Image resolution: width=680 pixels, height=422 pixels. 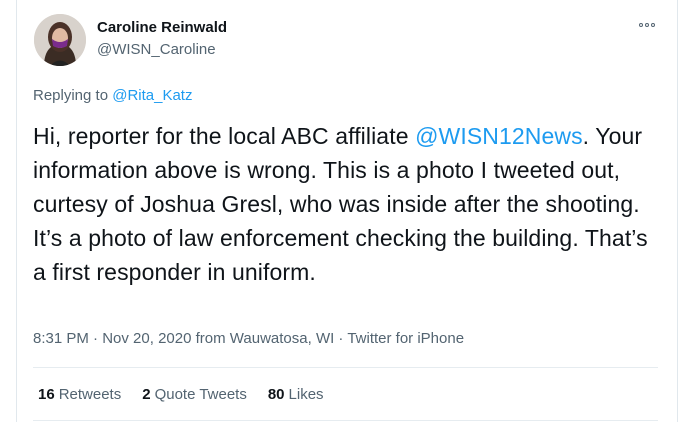 I want to click on tweet-mention-link: @WISN12News, so click(x=499, y=136).